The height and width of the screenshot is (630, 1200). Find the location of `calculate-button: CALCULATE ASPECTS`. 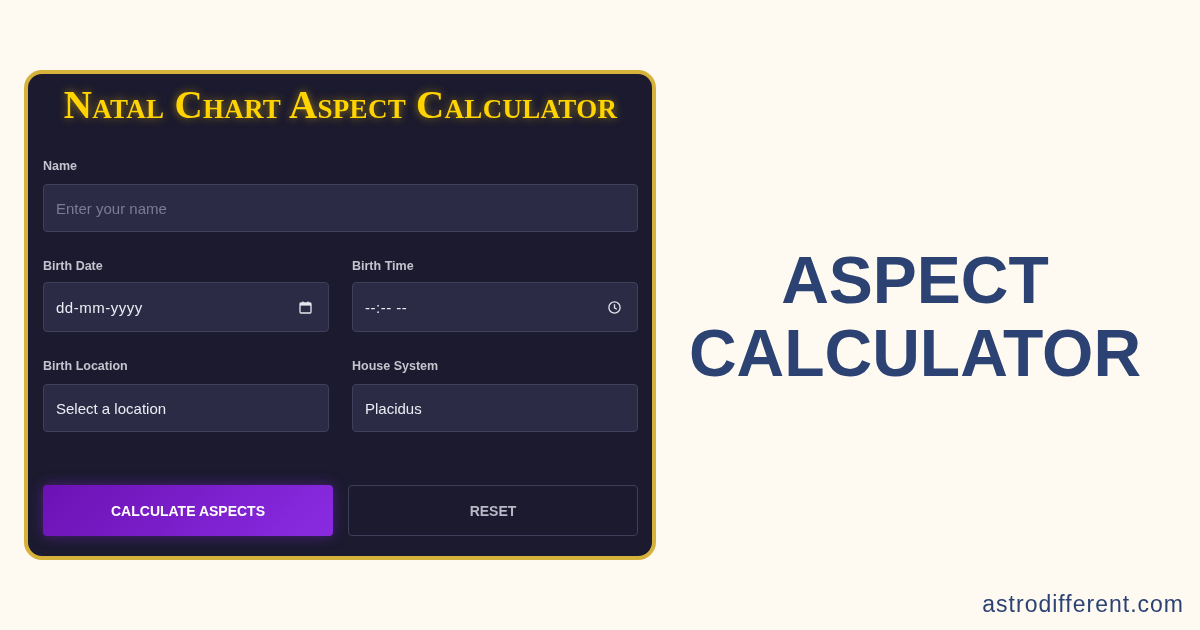

calculate-button: CALCULATE ASPECTS is located at coordinates (188, 510).